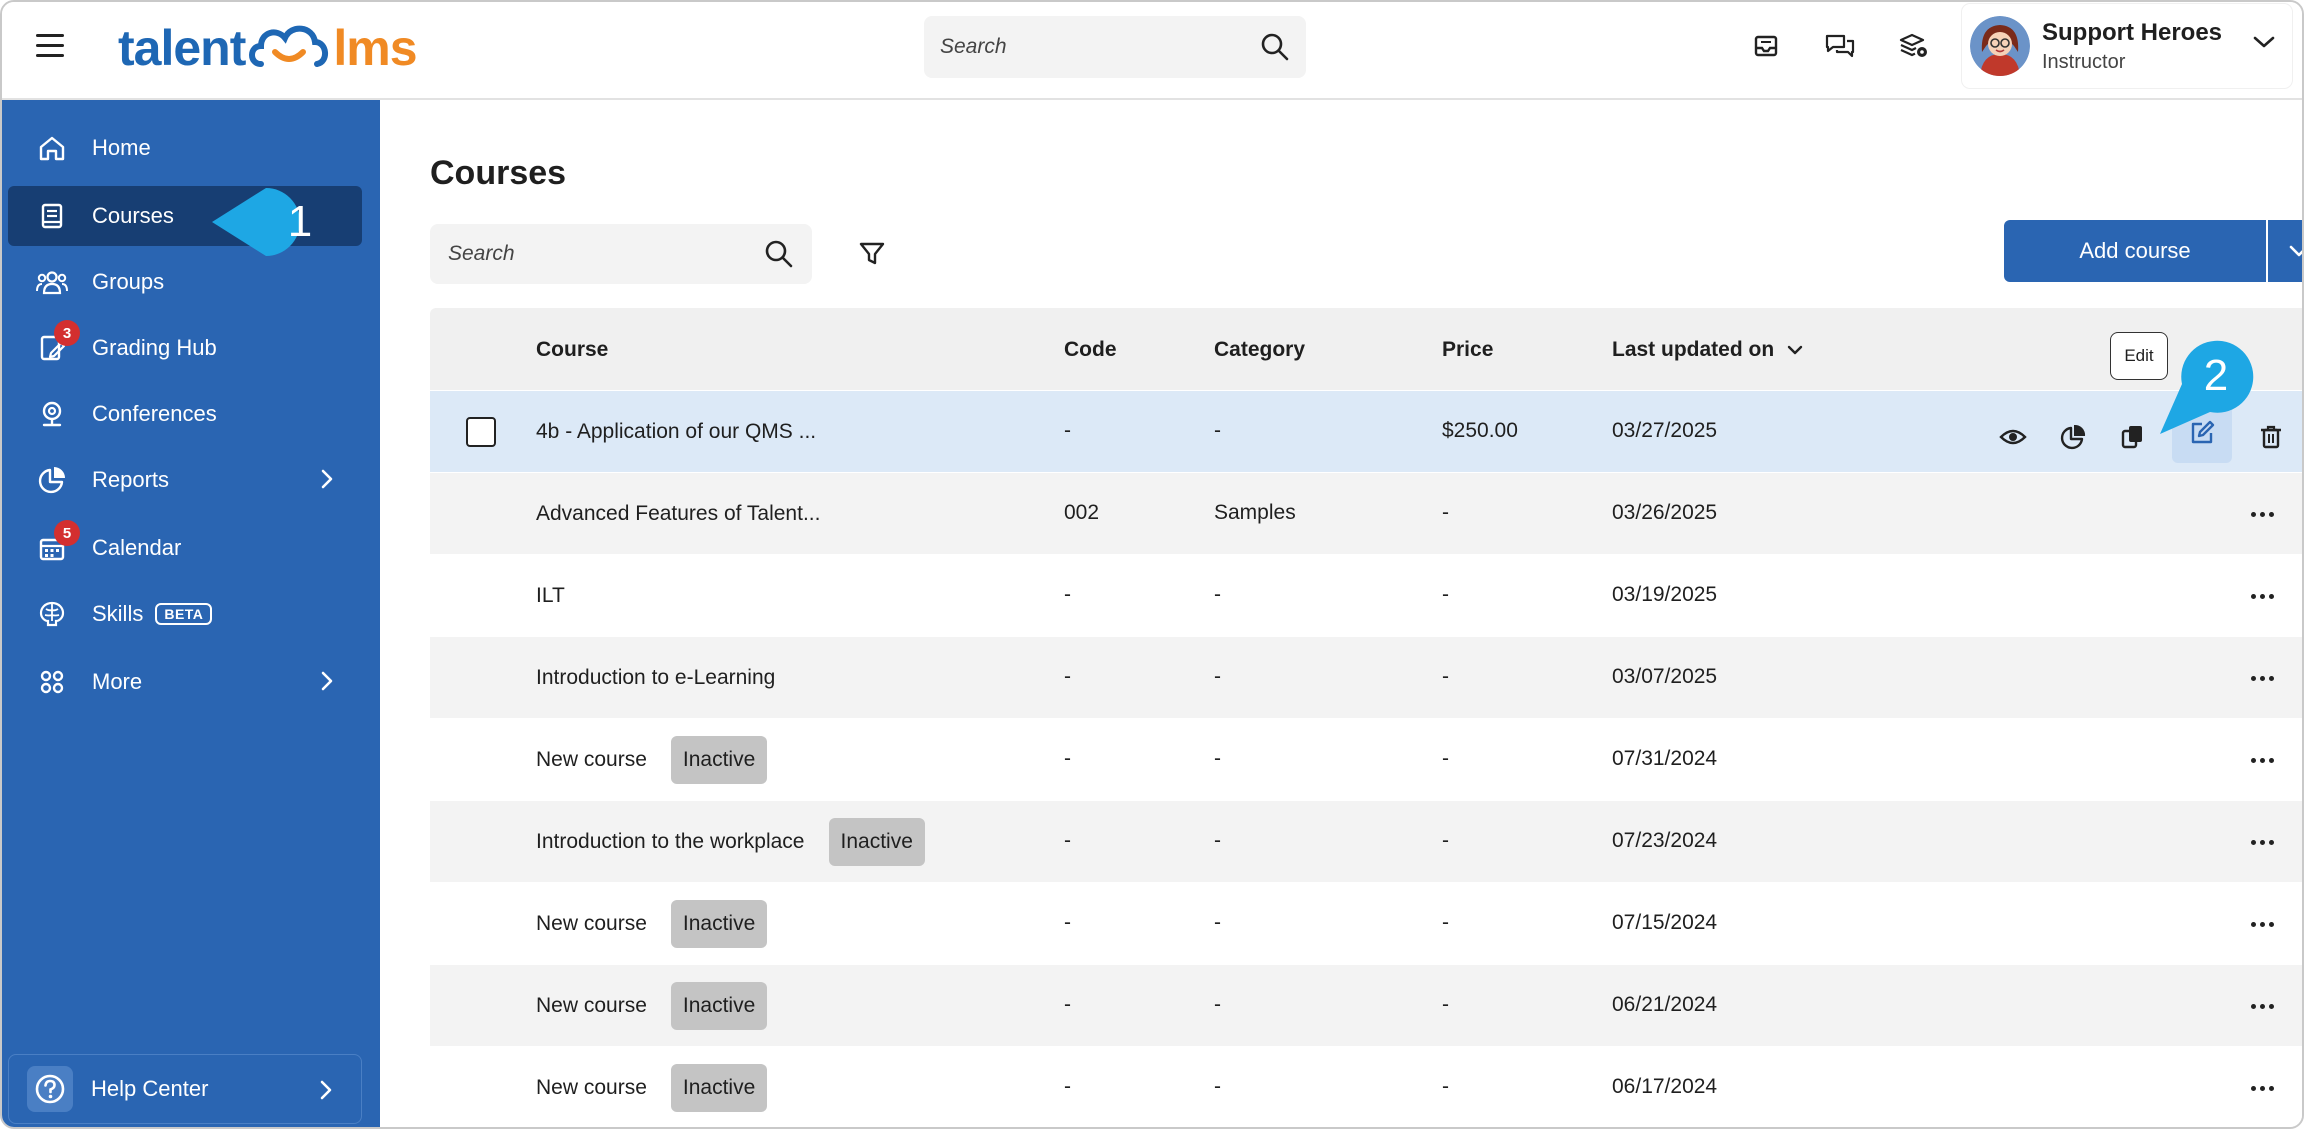 The height and width of the screenshot is (1129, 2304). What do you see at coordinates (1665, 840) in the screenshot?
I see `cell-last-updated: 07/23/2024` at bounding box center [1665, 840].